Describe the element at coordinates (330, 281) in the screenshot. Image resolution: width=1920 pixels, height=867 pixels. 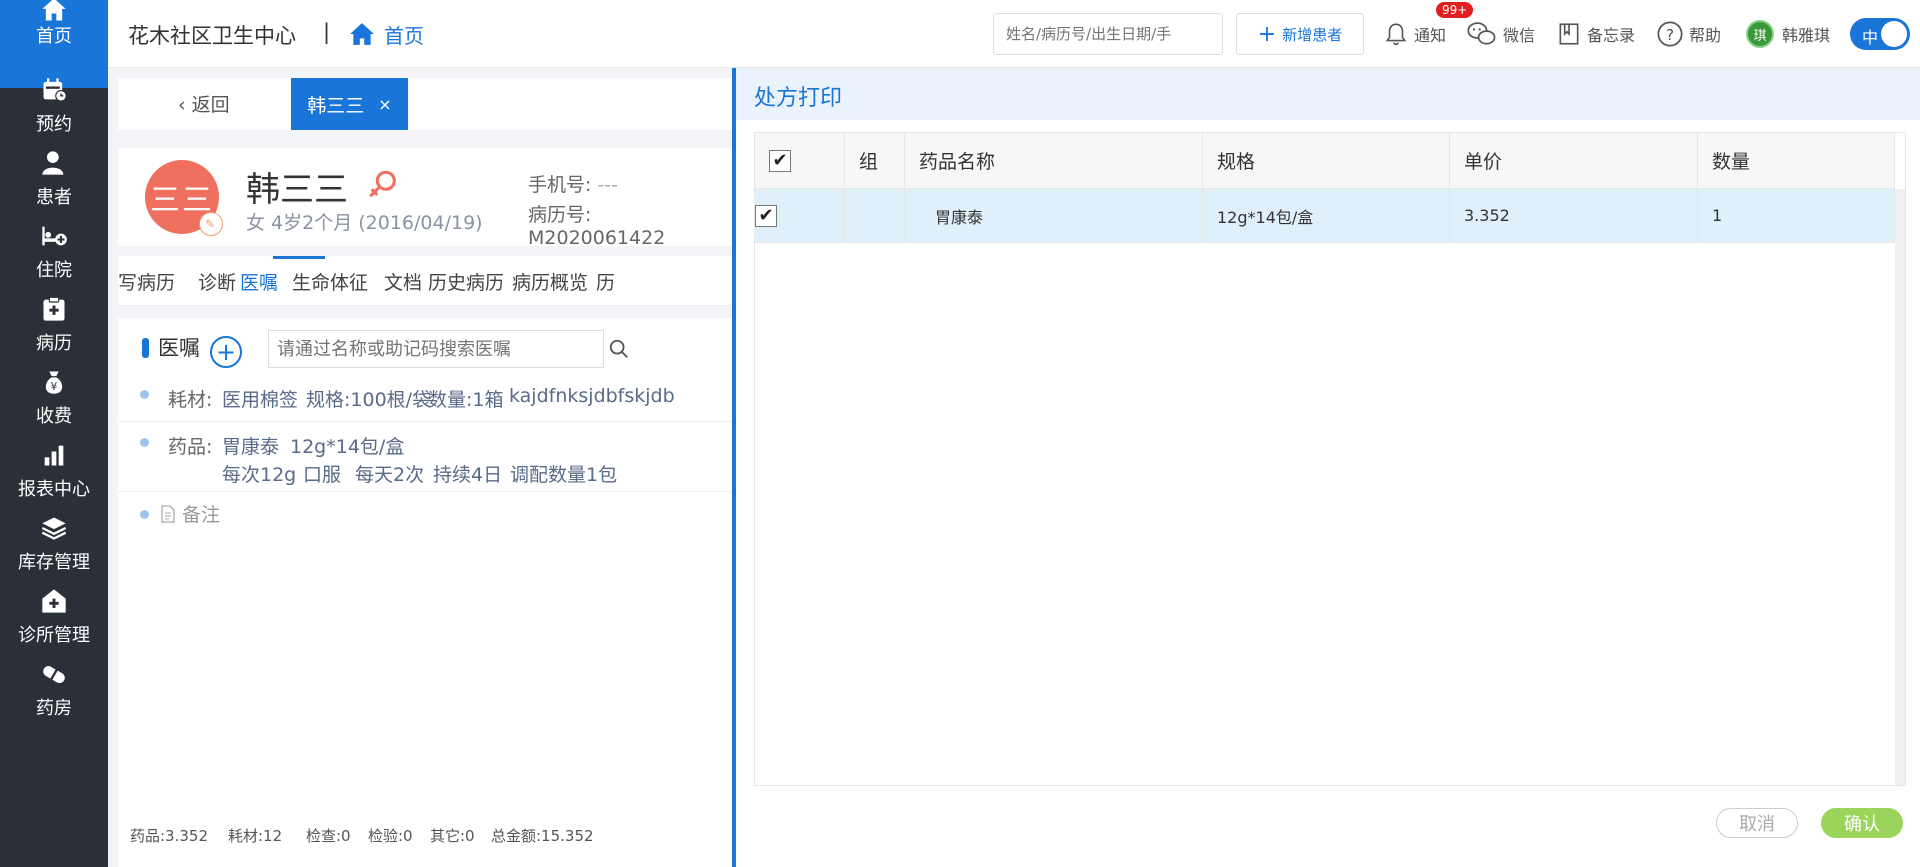
I see `tab-vital-signs: 生命体征` at that location.